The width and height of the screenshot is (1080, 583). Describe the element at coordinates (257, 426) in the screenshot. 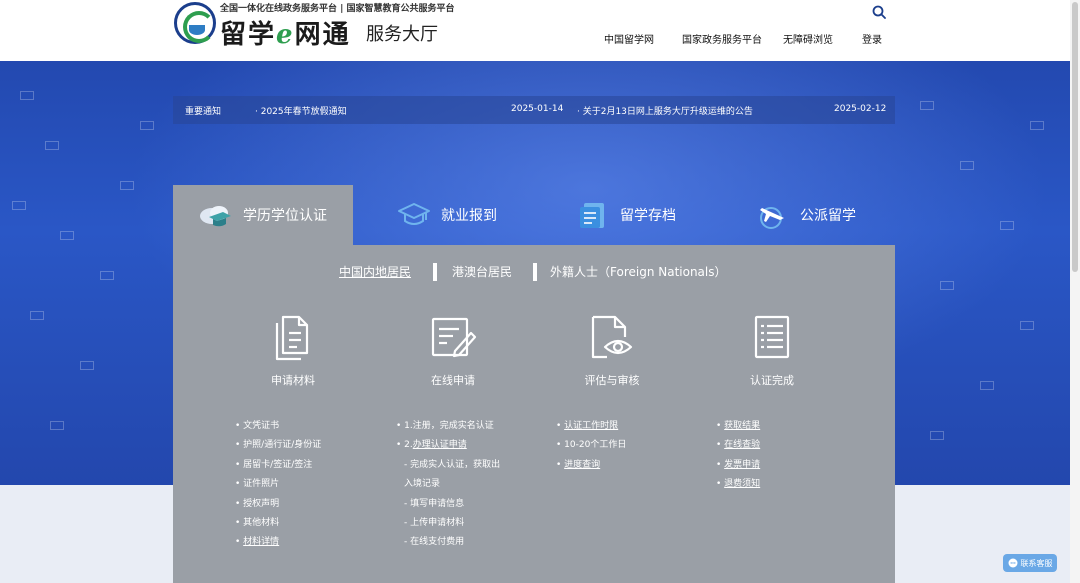

I see `list-item: • 文凭证书` at that location.